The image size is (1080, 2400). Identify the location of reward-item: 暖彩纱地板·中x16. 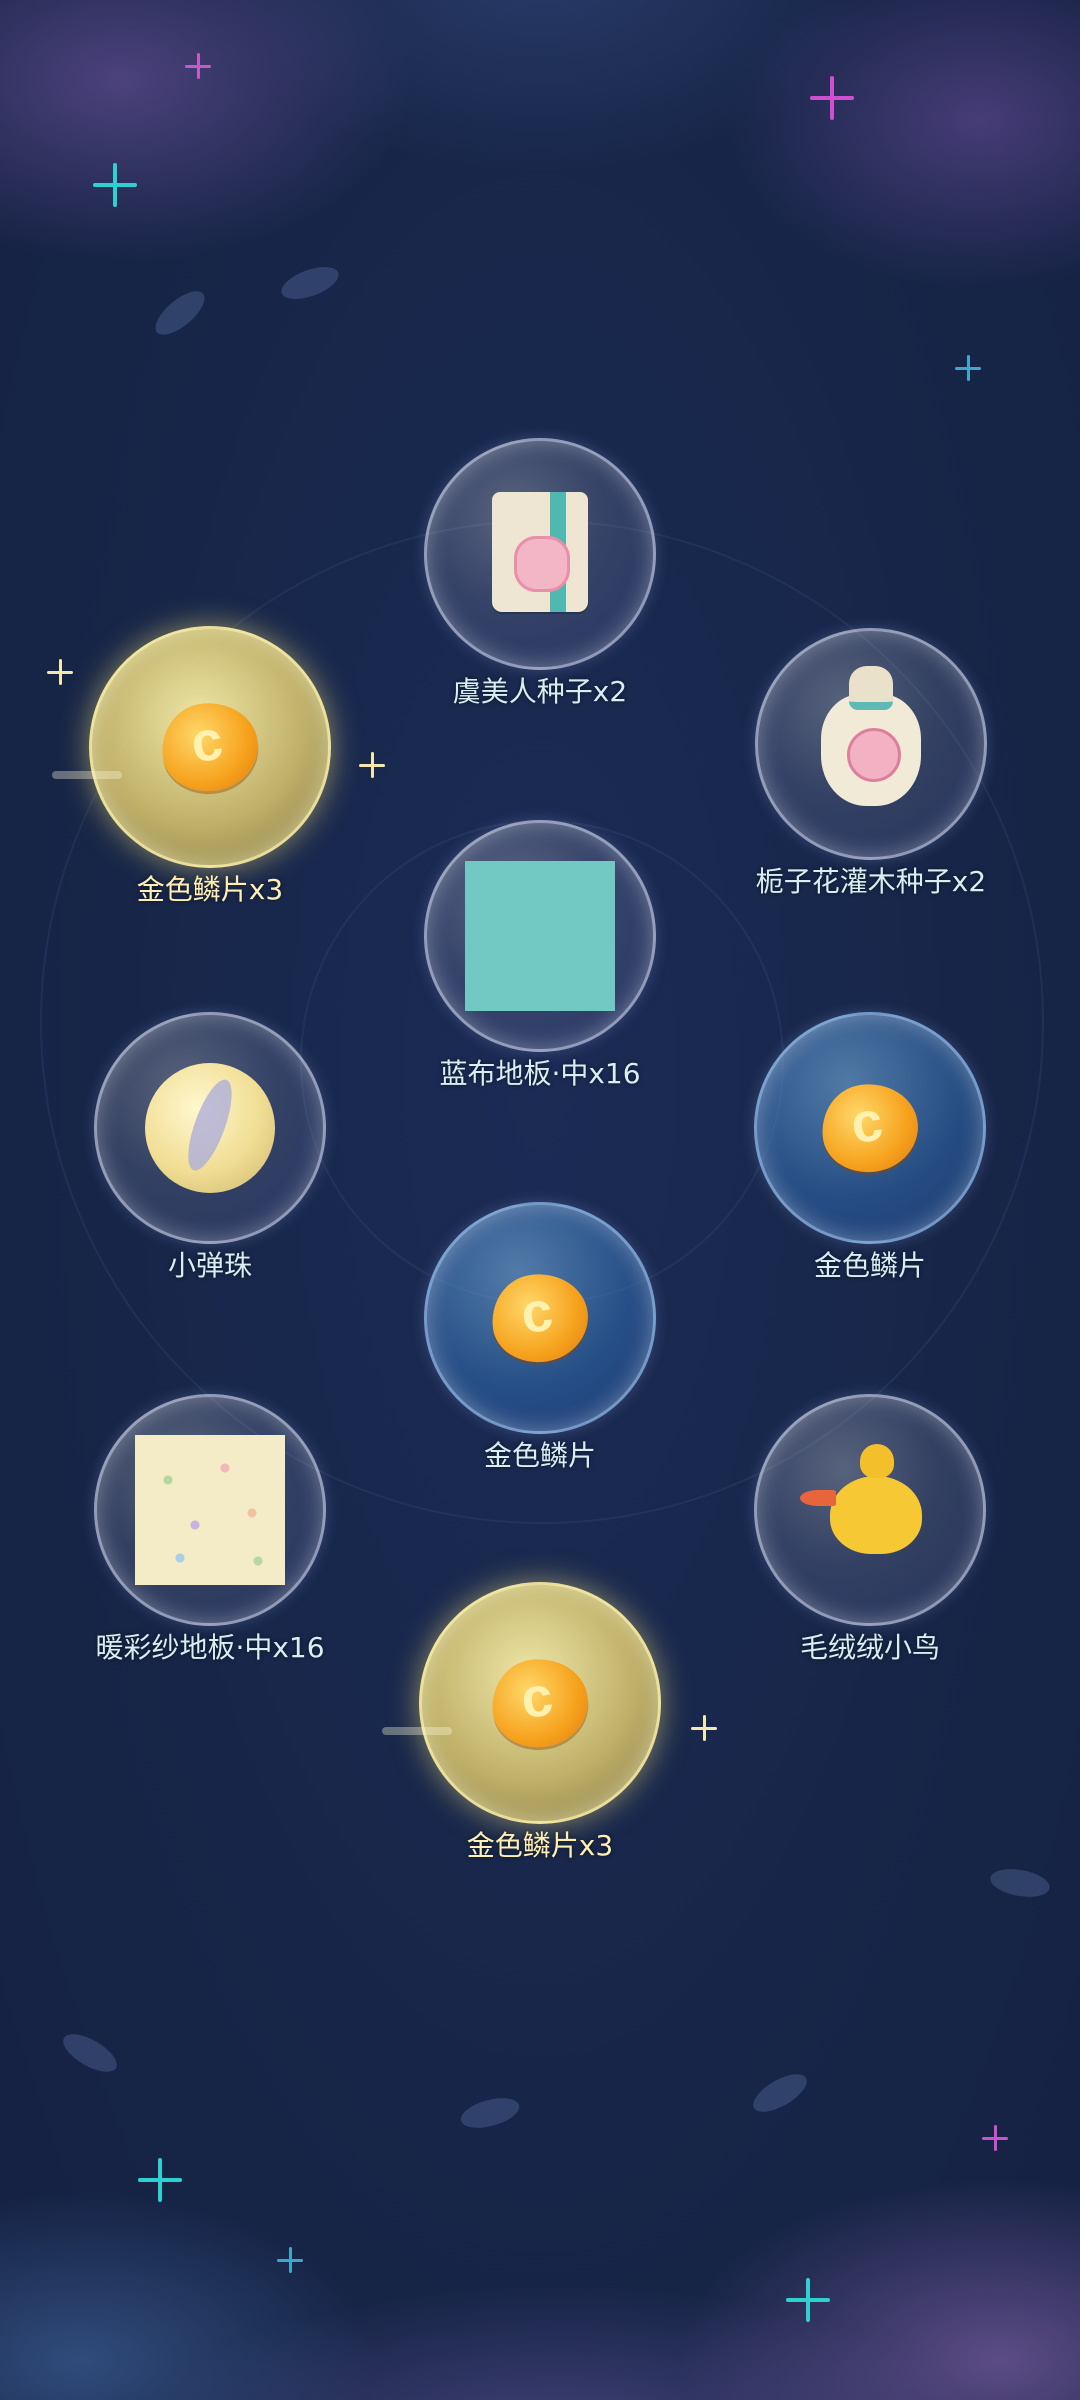
(210, 1530).